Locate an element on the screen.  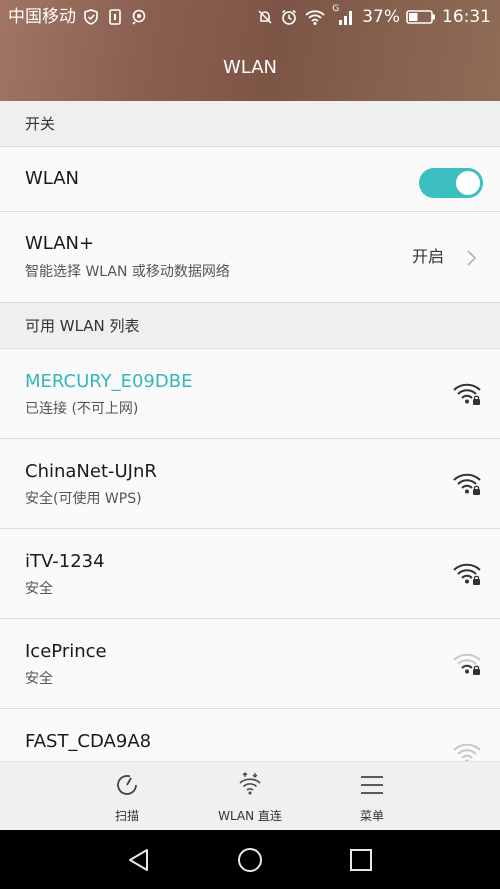
system-nav-bar is located at coordinates (250, 859).